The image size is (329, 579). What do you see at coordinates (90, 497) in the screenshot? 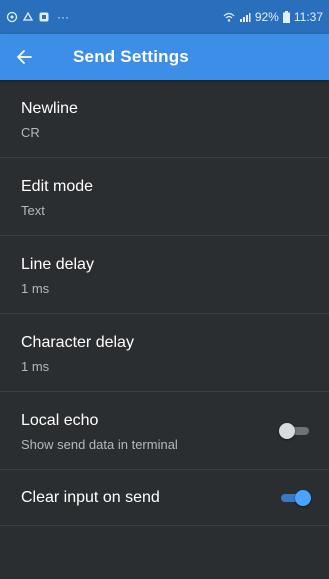
I see `setting-title: Clear input on send` at bounding box center [90, 497].